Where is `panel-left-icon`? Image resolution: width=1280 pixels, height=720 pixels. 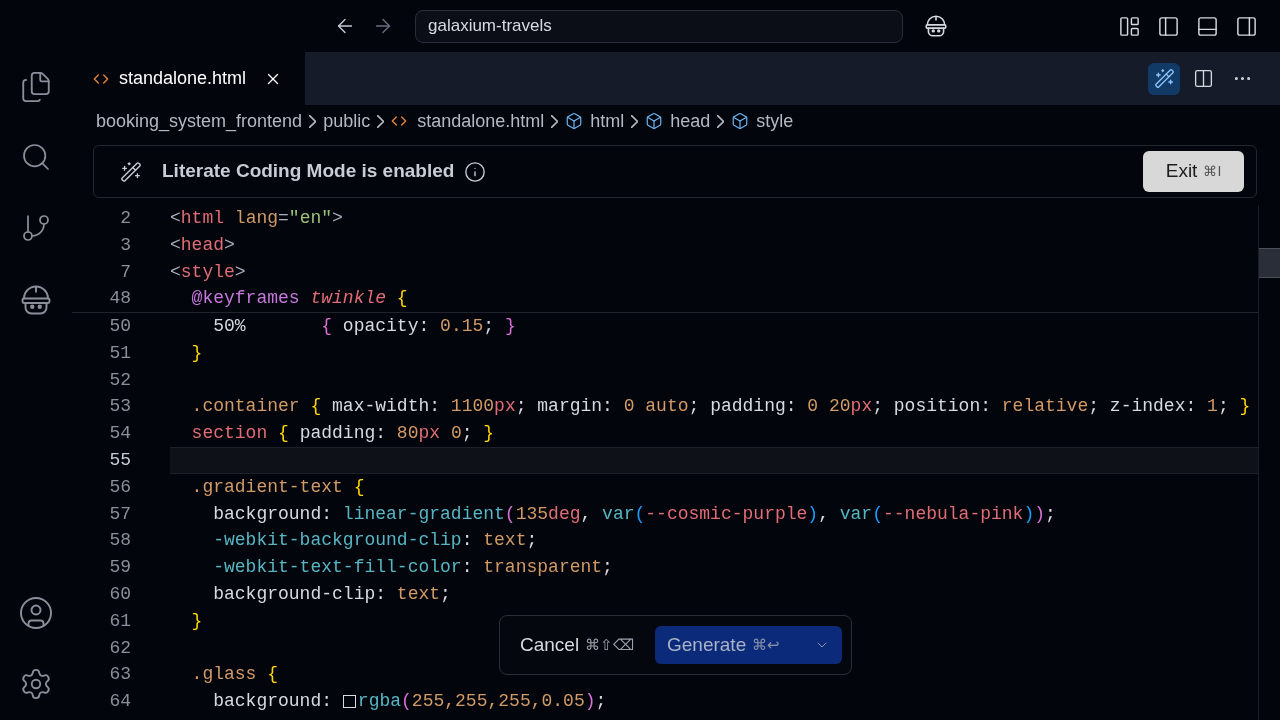 panel-left-icon is located at coordinates (1168, 26).